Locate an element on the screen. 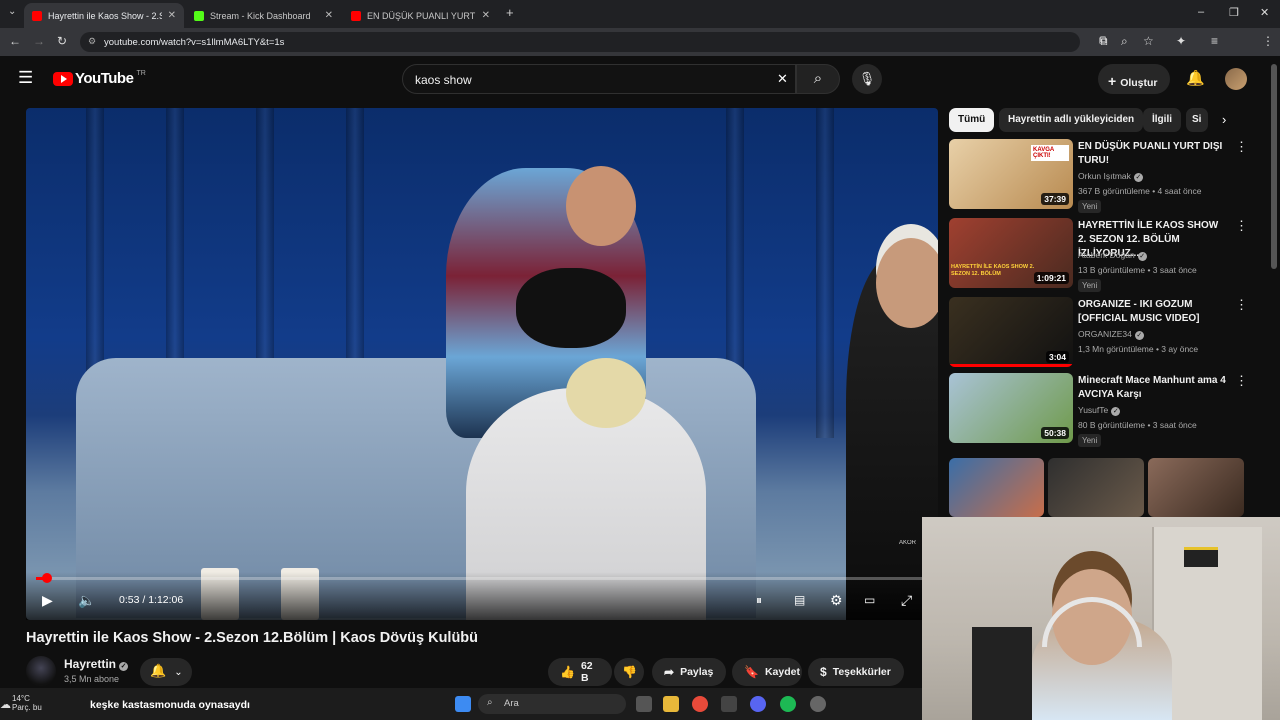 This screenshot has width=1280, height=720. scrollbar is located at coordinates (1274, 166).